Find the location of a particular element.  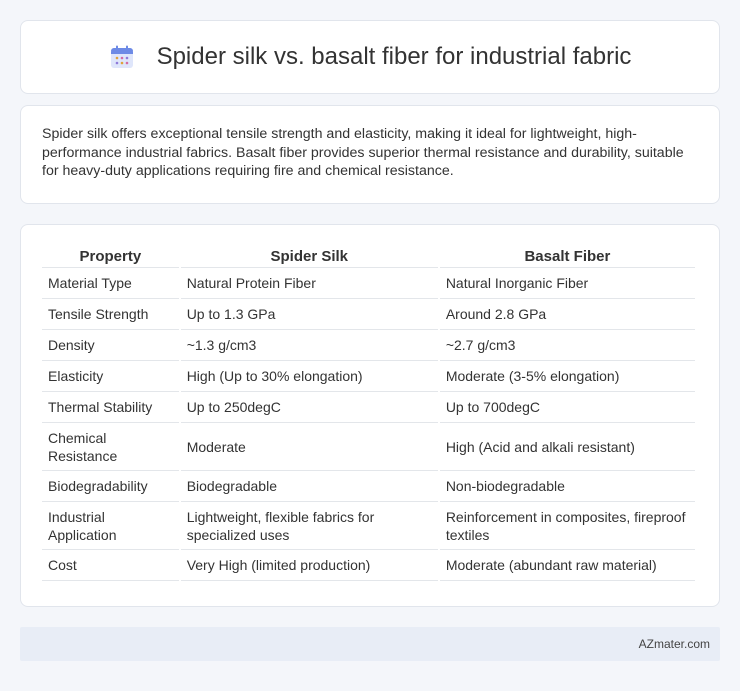

row-basalt-fiber-value: Up to 700degC is located at coordinates (567, 407).